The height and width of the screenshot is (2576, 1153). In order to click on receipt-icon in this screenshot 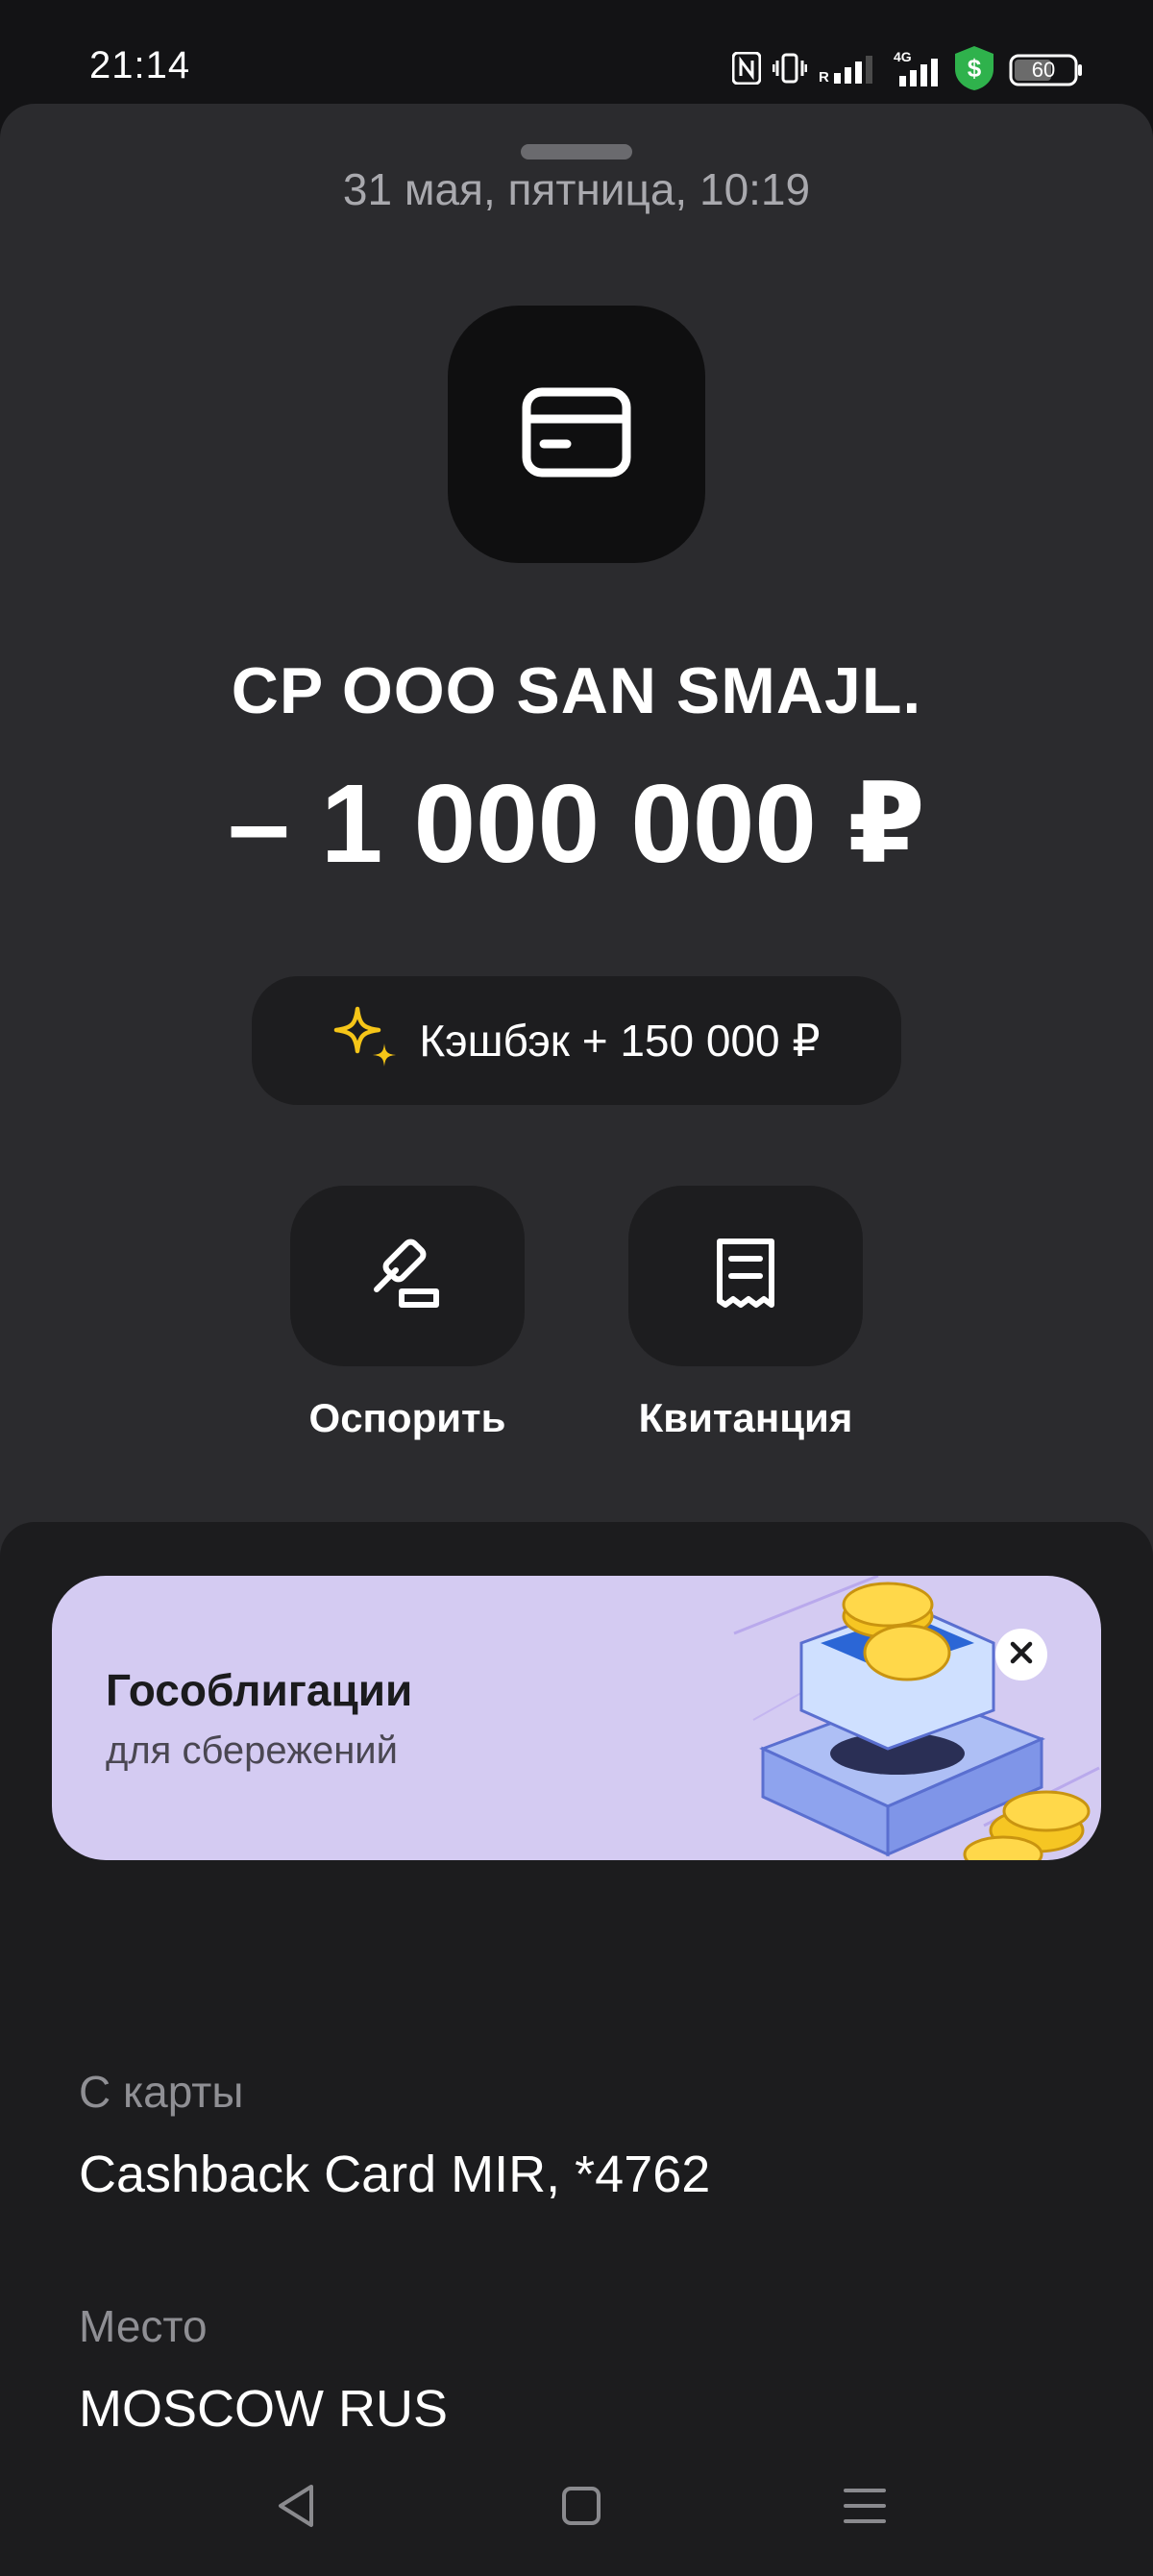, I will do `click(745, 1276)`.